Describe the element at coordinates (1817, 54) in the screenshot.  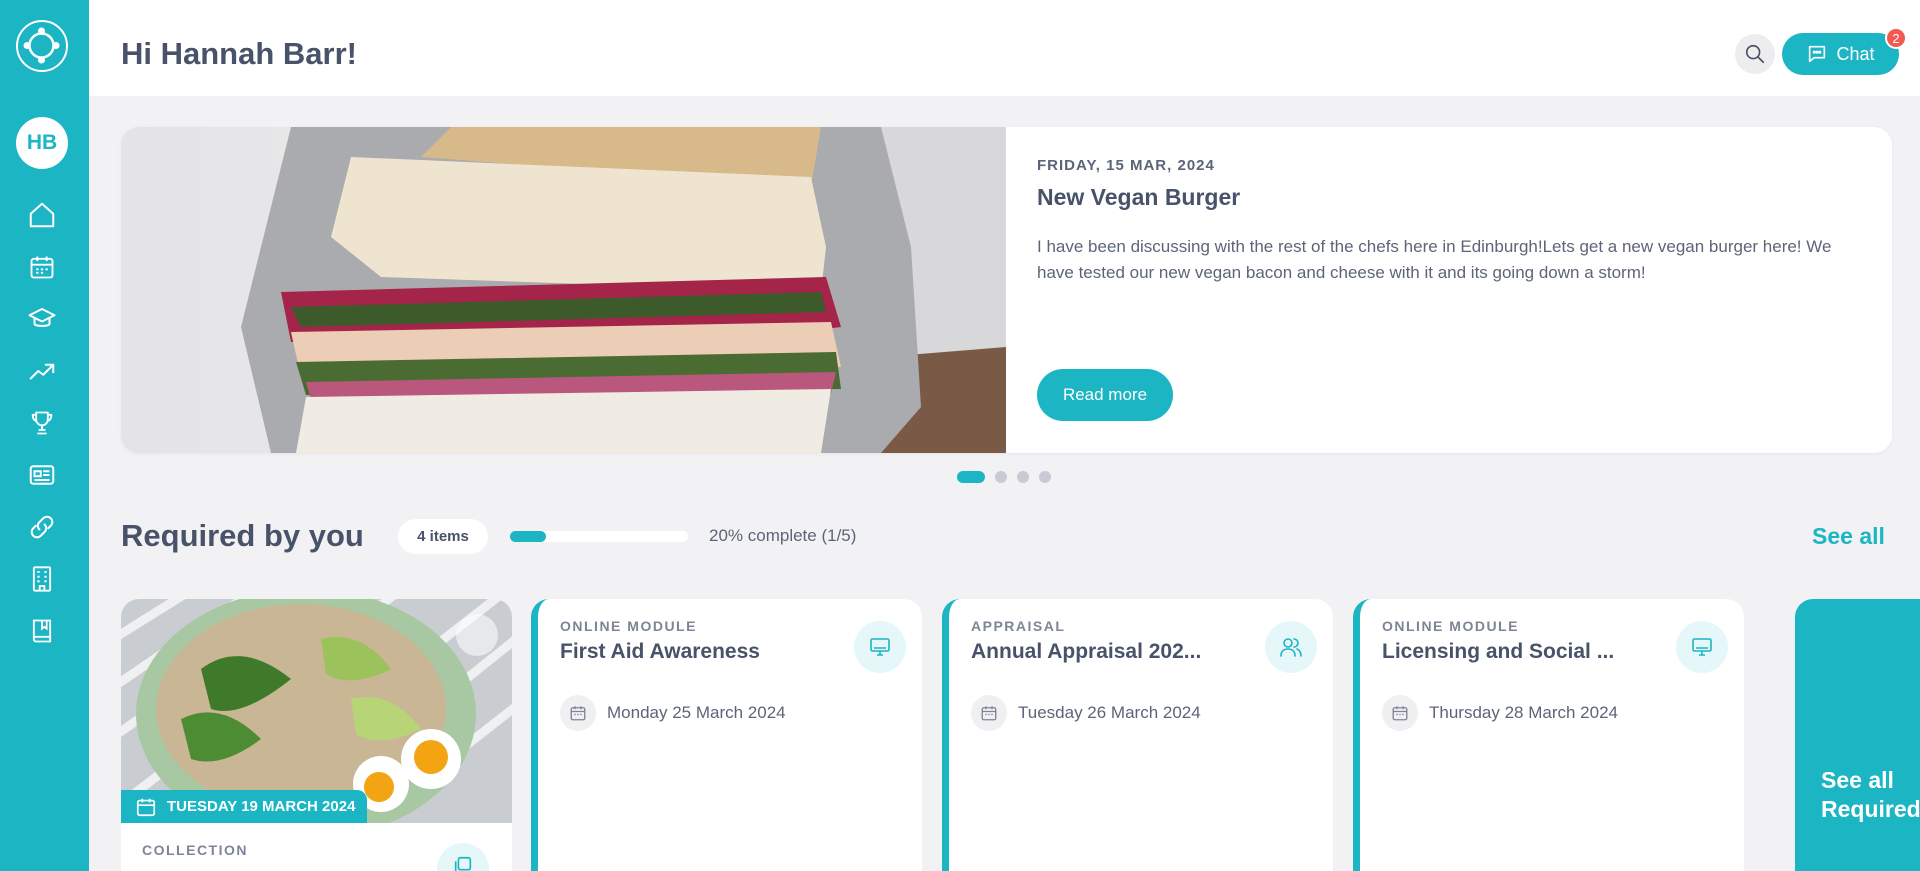
I see `chat-bubble-icon` at that location.